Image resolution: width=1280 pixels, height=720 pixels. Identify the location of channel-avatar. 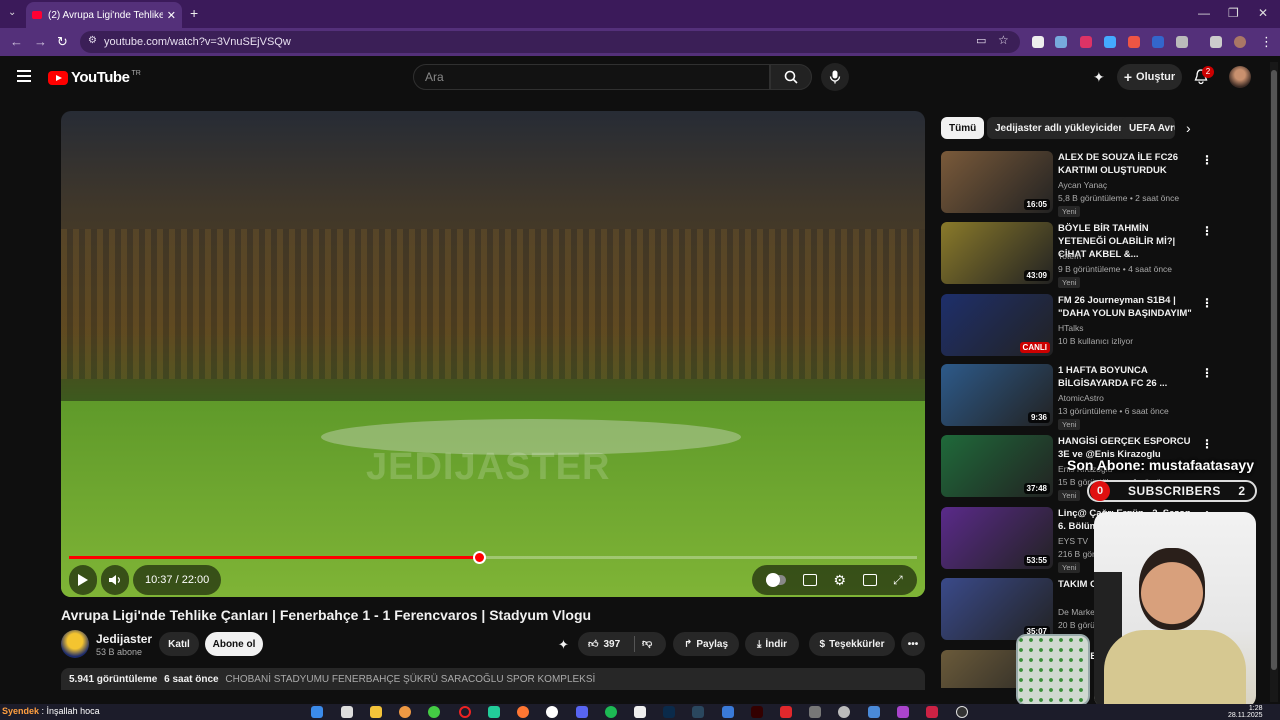
(75, 644).